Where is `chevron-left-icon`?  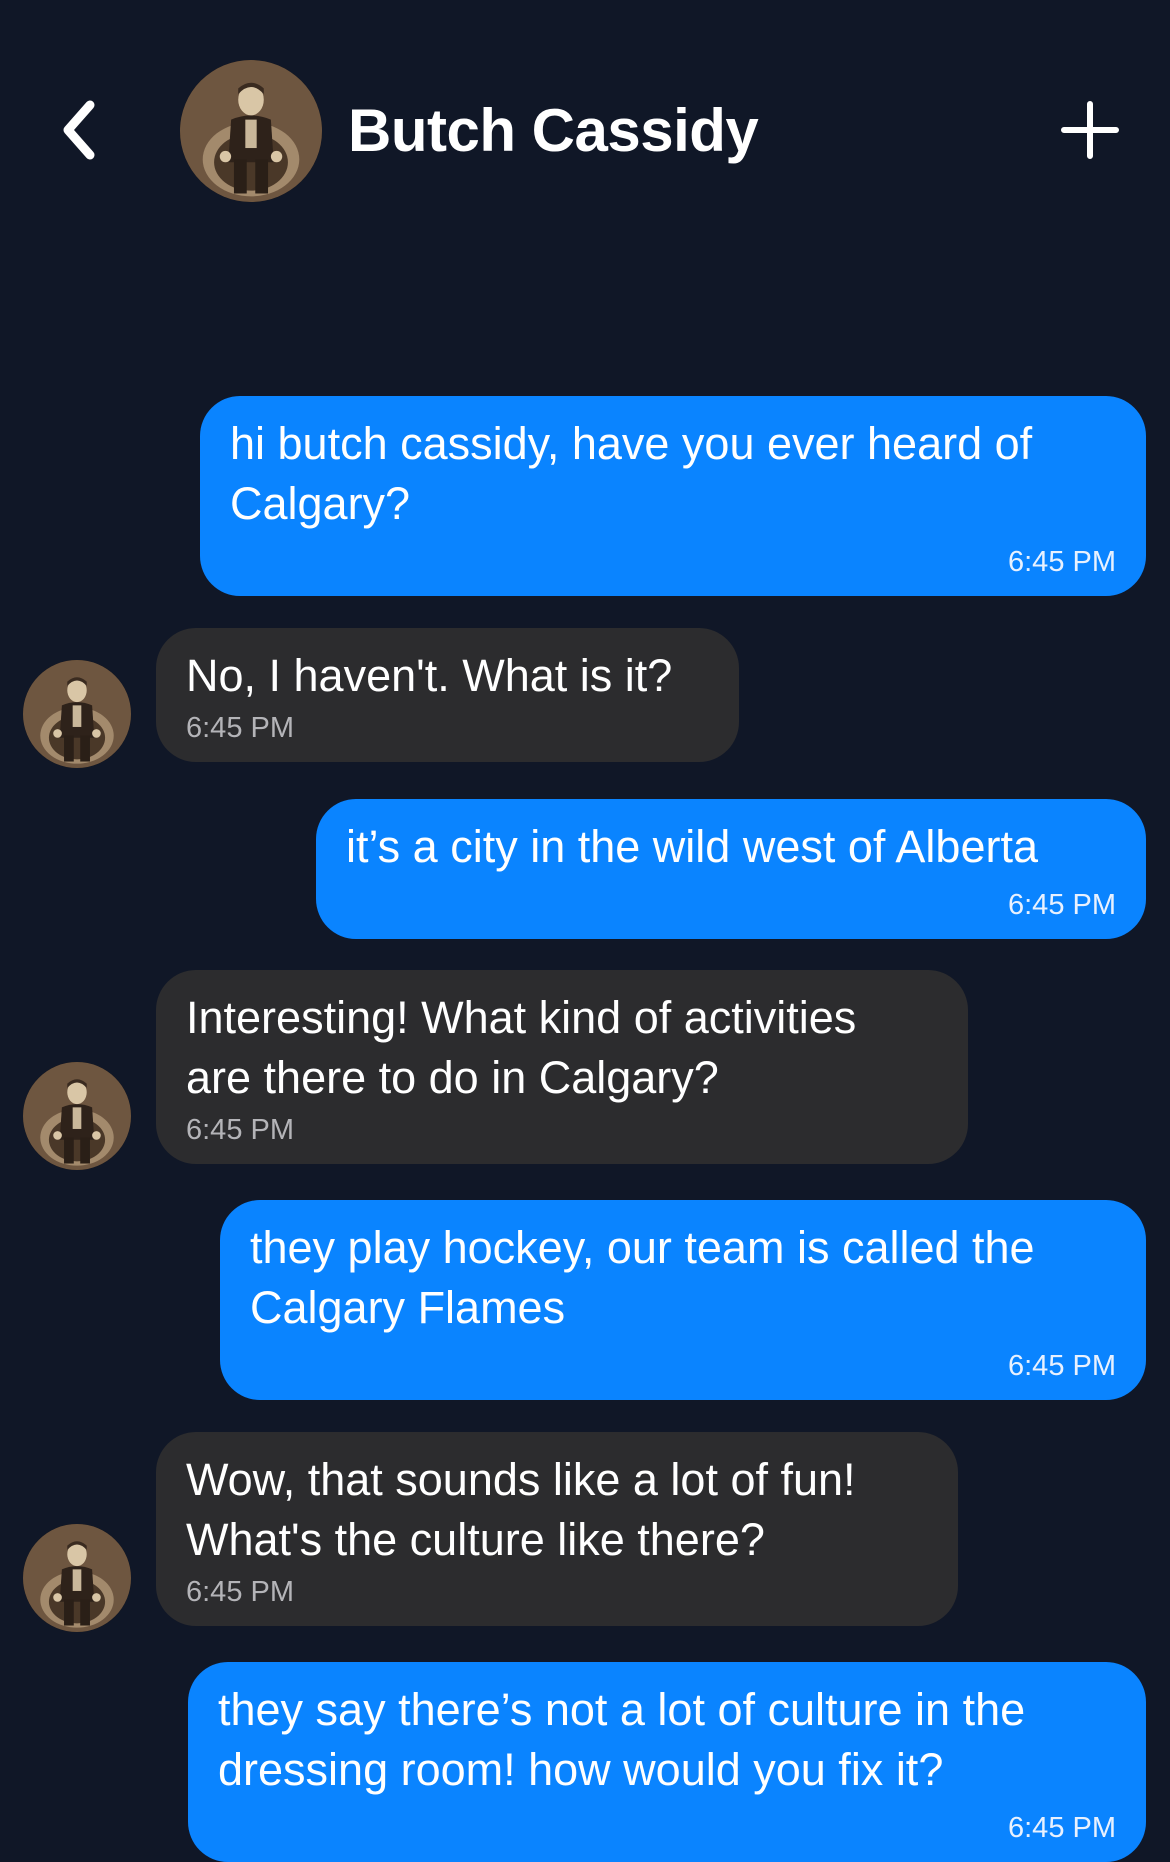 chevron-left-icon is located at coordinates (79, 130).